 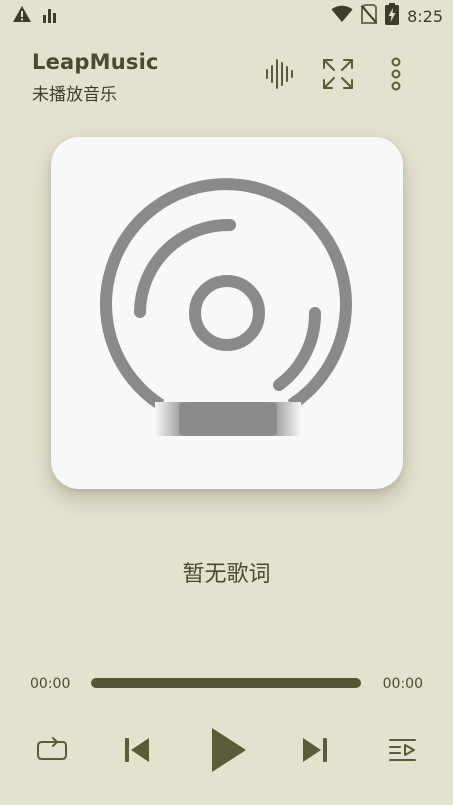 I want to click on previous-icon, so click(x=137, y=750).